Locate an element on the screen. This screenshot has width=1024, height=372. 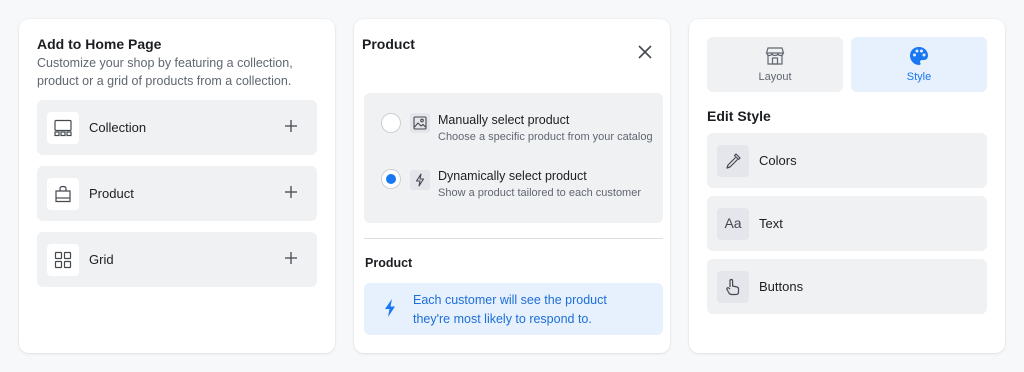
product-option: Product is located at coordinates (177, 193).